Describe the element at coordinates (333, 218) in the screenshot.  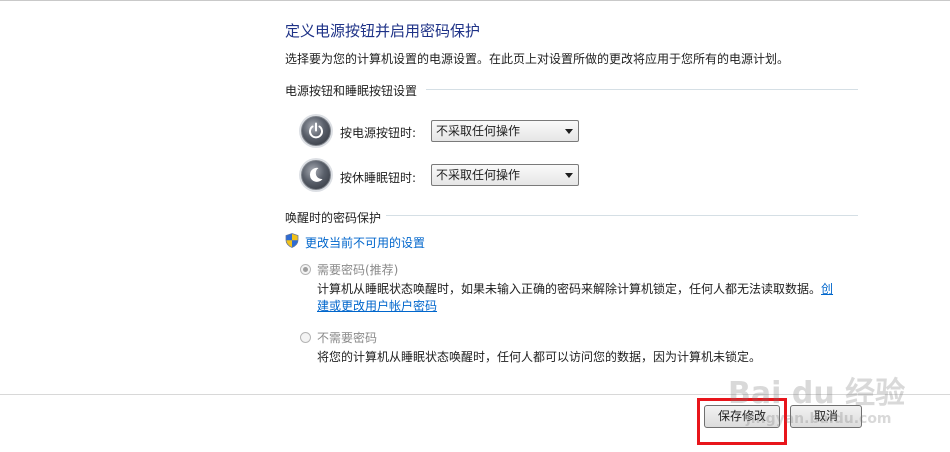
I see `password-section-heading: 唤醒时的密码保护` at that location.